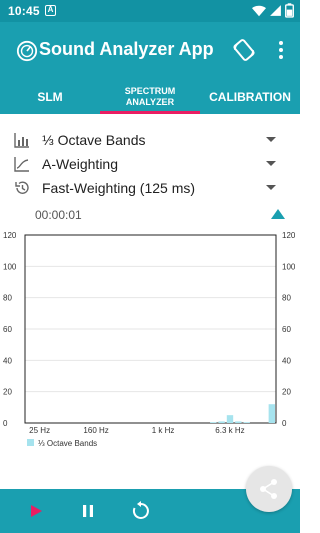  What do you see at coordinates (286, 329) in the screenshot?
I see `y-tick-label-right: 60` at bounding box center [286, 329].